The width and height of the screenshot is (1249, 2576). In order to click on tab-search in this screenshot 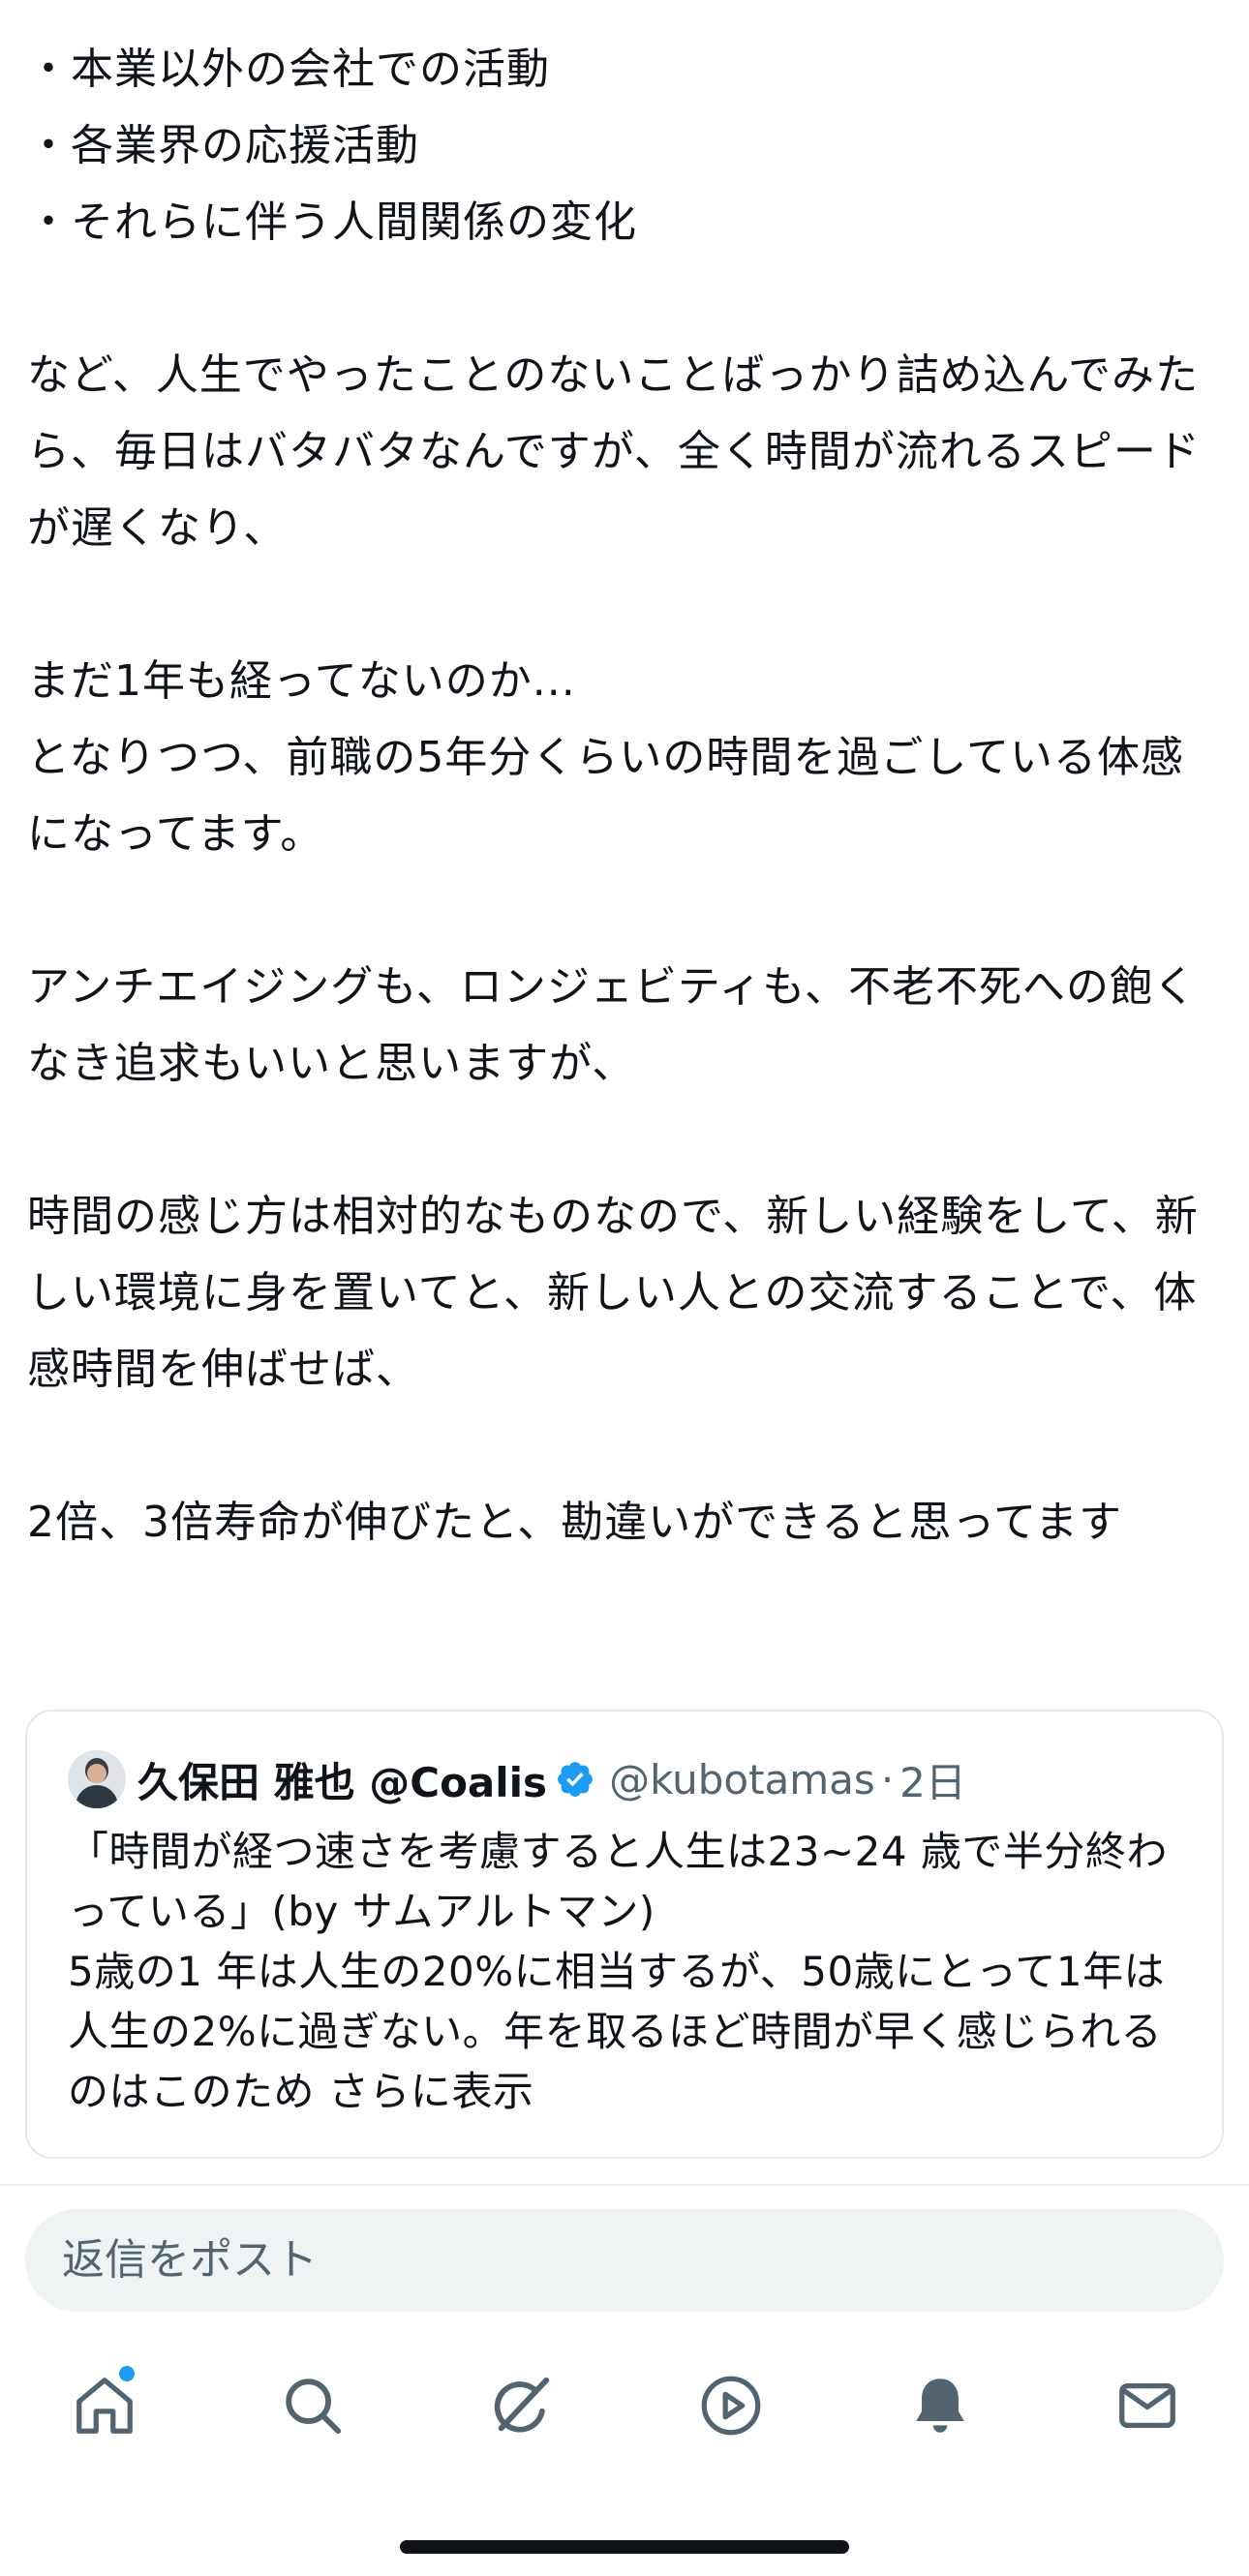, I will do `click(312, 2405)`.